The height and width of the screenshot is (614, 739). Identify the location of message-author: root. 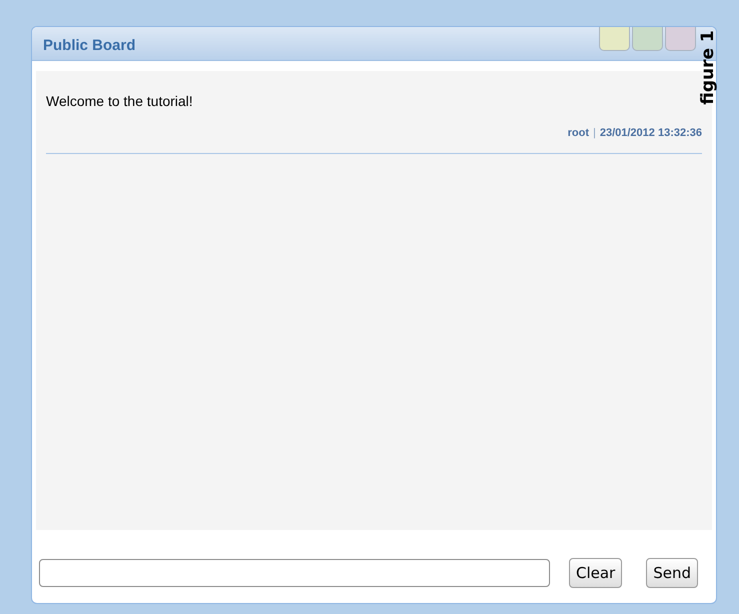
(578, 133).